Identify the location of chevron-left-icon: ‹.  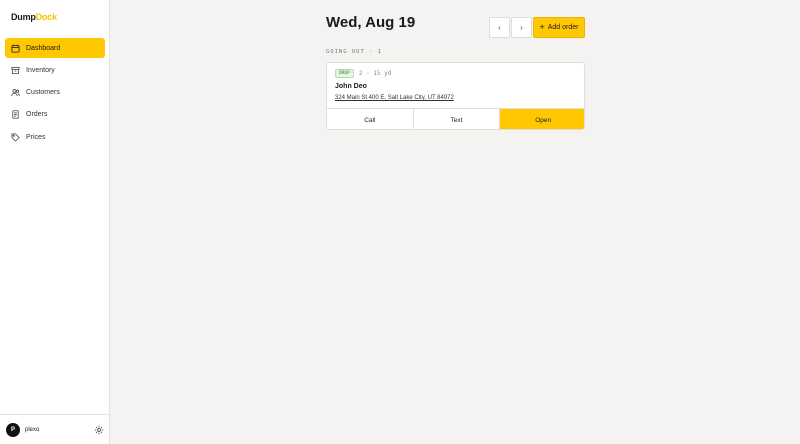
(499, 27).